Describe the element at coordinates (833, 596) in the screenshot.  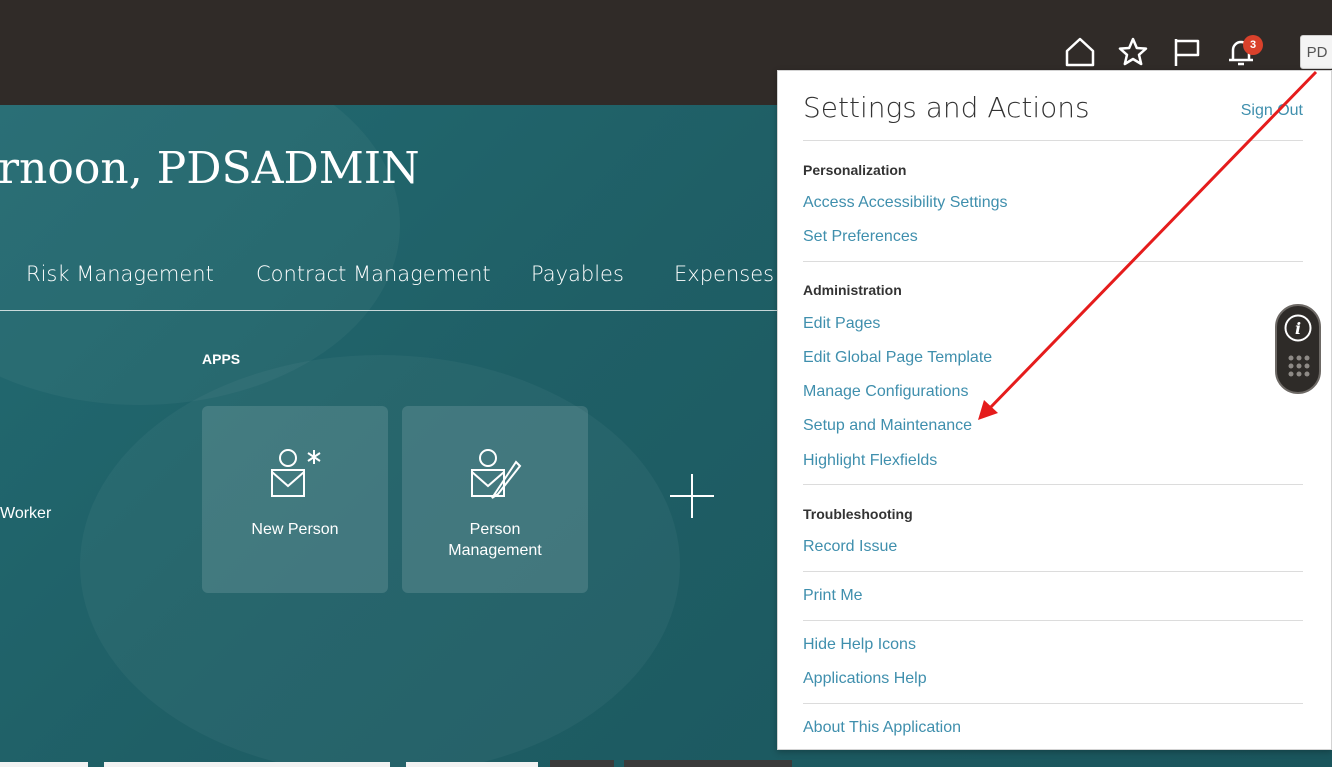
I see `print-me-link: Print Me` at that location.